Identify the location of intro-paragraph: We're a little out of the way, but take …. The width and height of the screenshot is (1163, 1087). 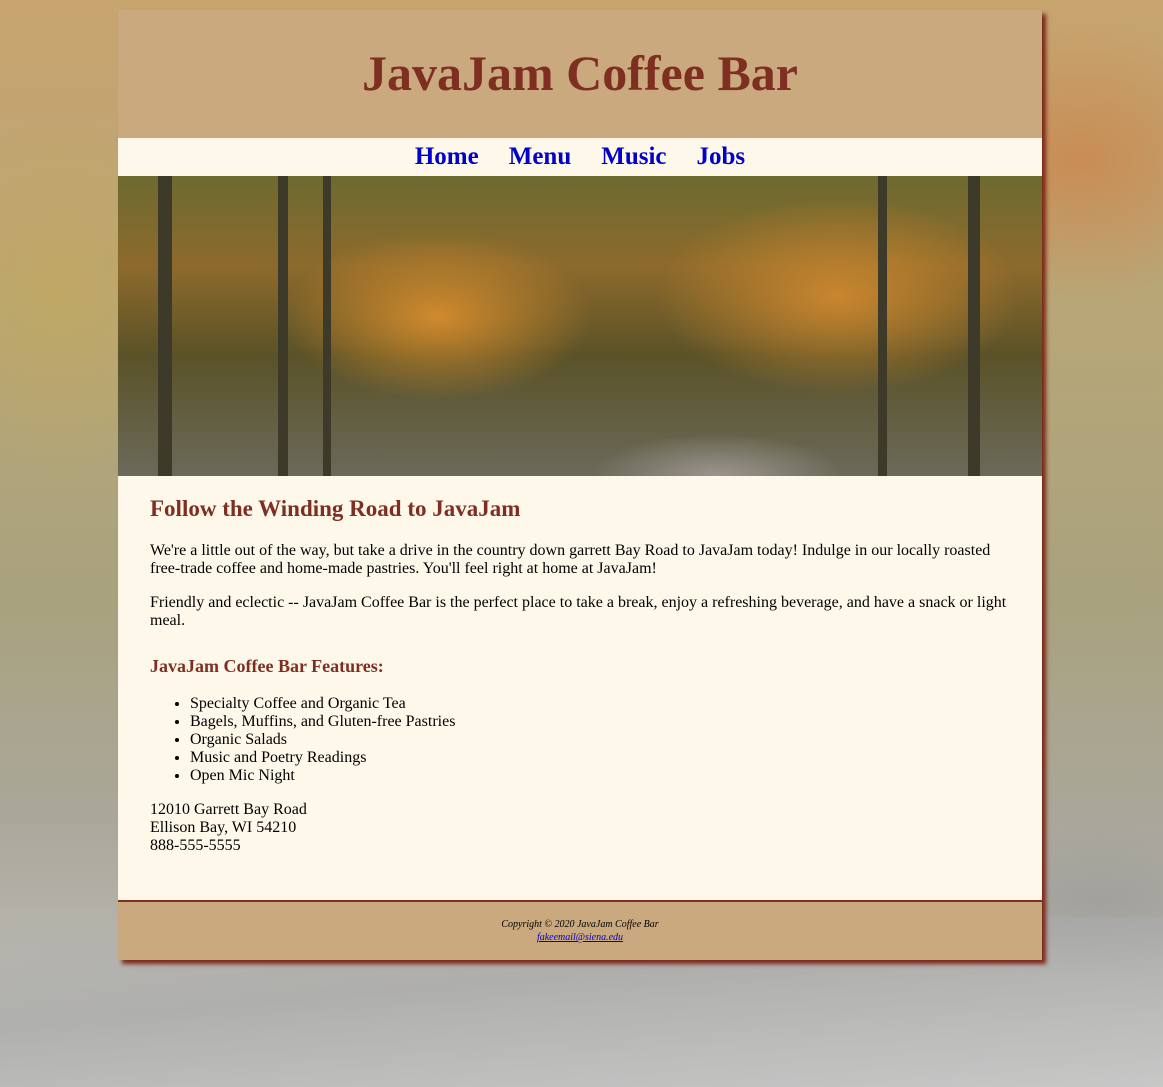
(570, 559).